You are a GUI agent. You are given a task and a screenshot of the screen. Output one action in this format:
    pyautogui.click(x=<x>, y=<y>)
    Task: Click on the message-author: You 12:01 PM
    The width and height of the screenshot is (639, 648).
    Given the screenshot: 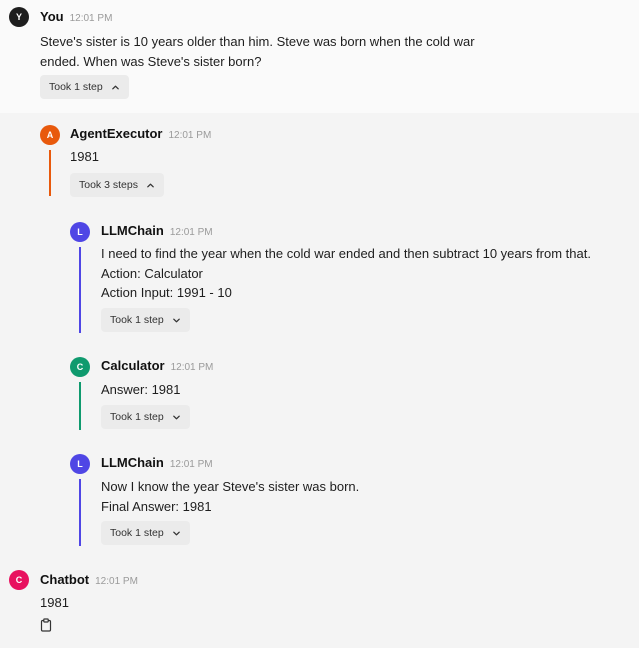 What is the action you would take?
    pyautogui.click(x=76, y=16)
    